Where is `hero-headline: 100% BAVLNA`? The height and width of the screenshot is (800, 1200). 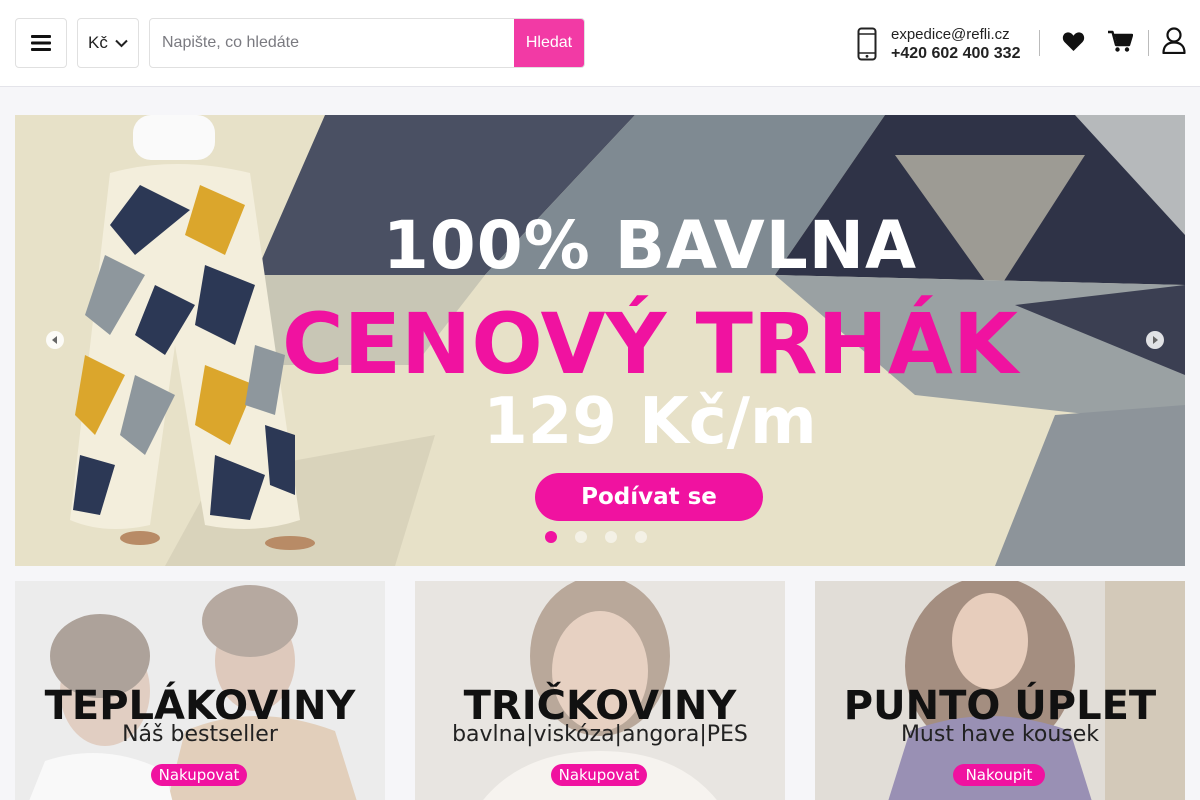
hero-headline: 100% BAVLNA is located at coordinates (650, 245).